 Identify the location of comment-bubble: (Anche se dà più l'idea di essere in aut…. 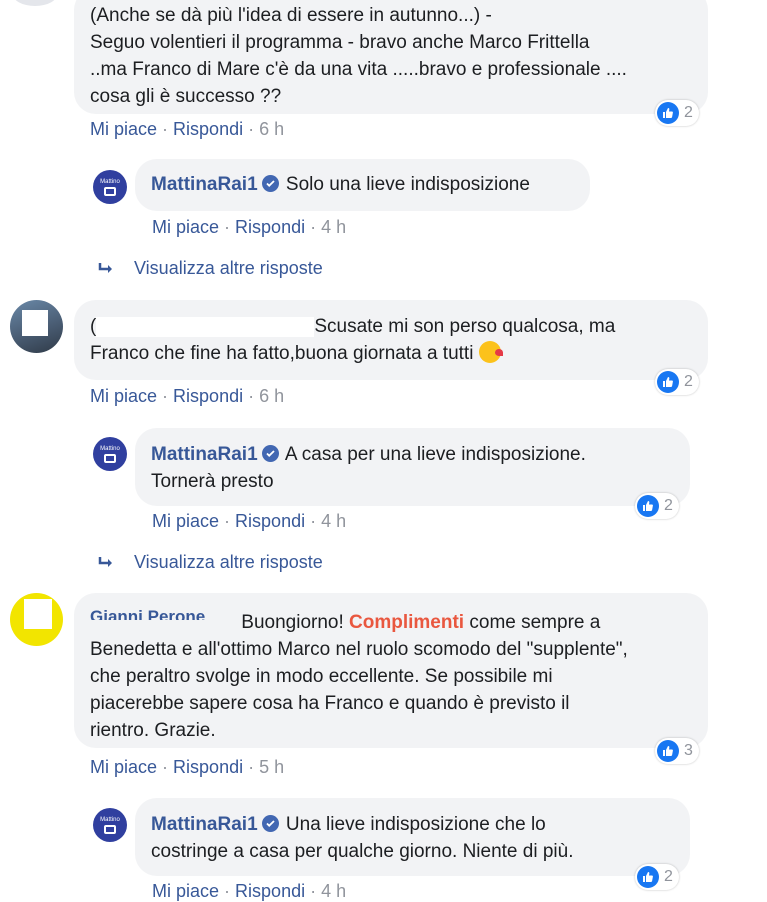
(391, 57).